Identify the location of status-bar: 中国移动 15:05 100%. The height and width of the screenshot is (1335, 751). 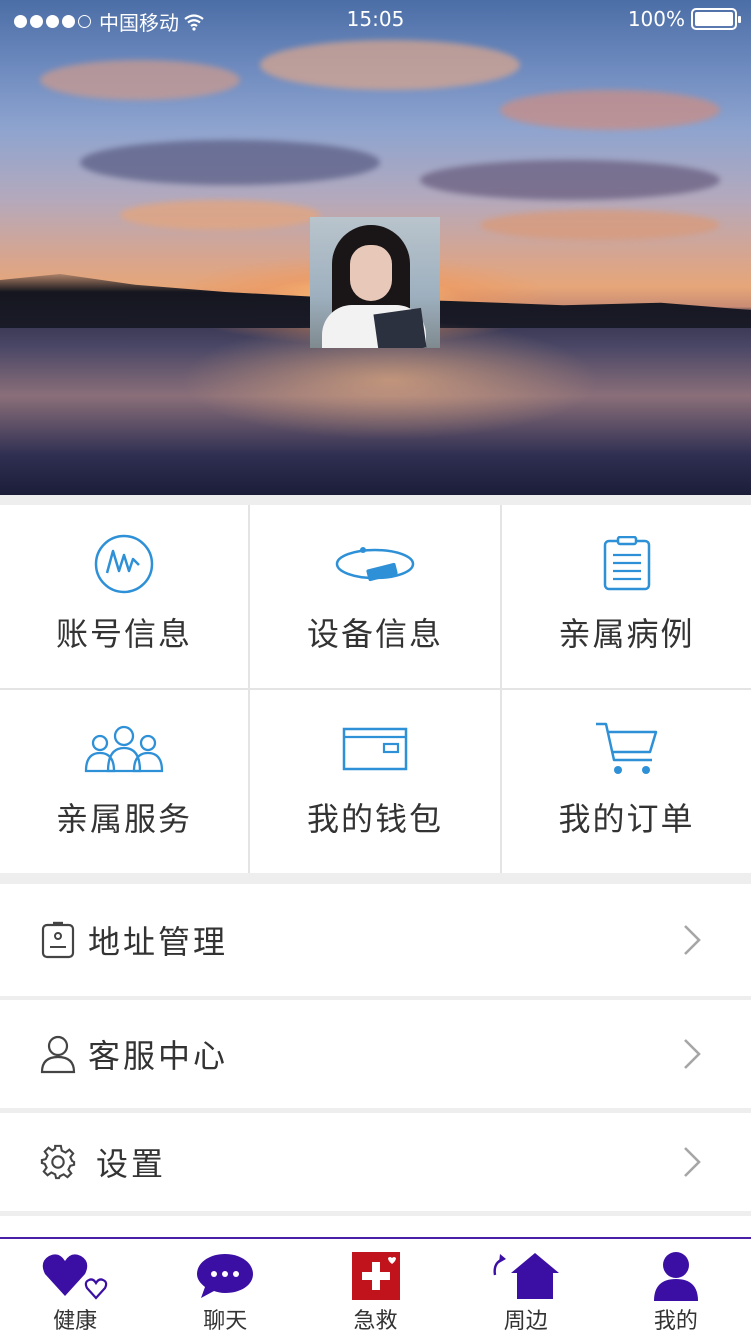
(375, 20).